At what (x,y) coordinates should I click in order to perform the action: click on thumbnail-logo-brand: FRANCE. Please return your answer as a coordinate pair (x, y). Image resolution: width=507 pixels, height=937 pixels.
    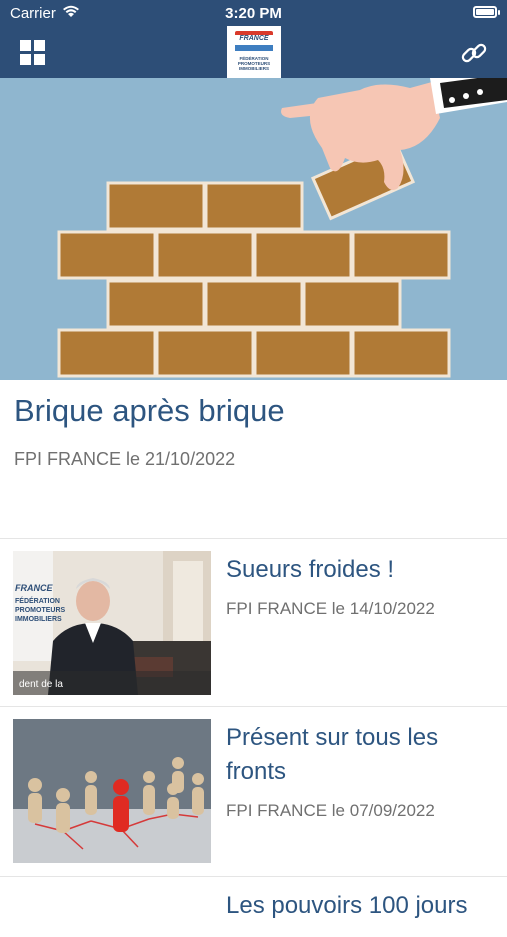
    Looking at the image, I should click on (34, 588).